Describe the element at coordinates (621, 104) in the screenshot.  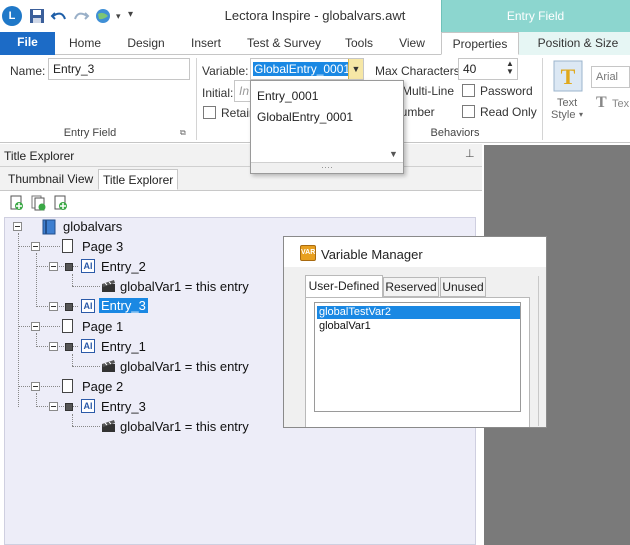
I see `text-format-label: Tex` at that location.